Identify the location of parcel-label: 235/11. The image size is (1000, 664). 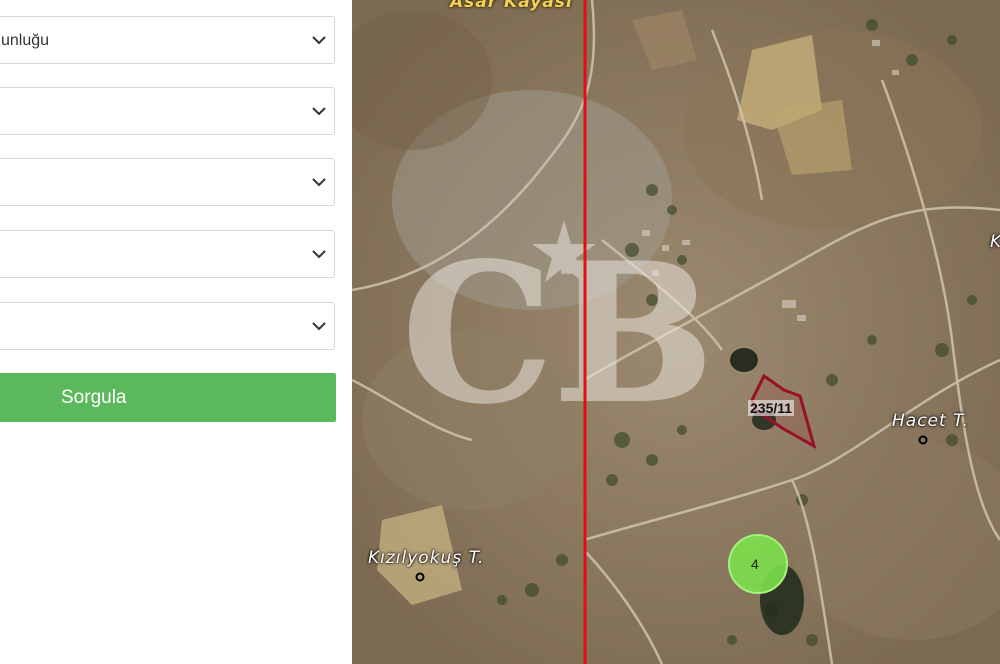
(771, 408).